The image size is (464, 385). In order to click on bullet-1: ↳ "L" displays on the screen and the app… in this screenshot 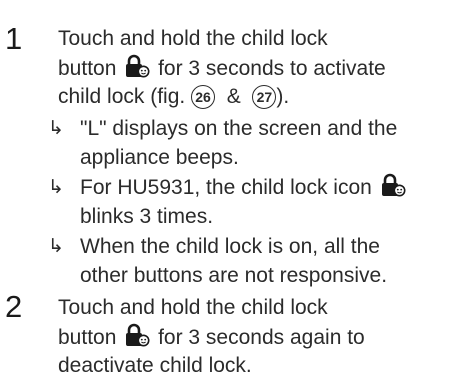, I will do `click(254, 143)`.